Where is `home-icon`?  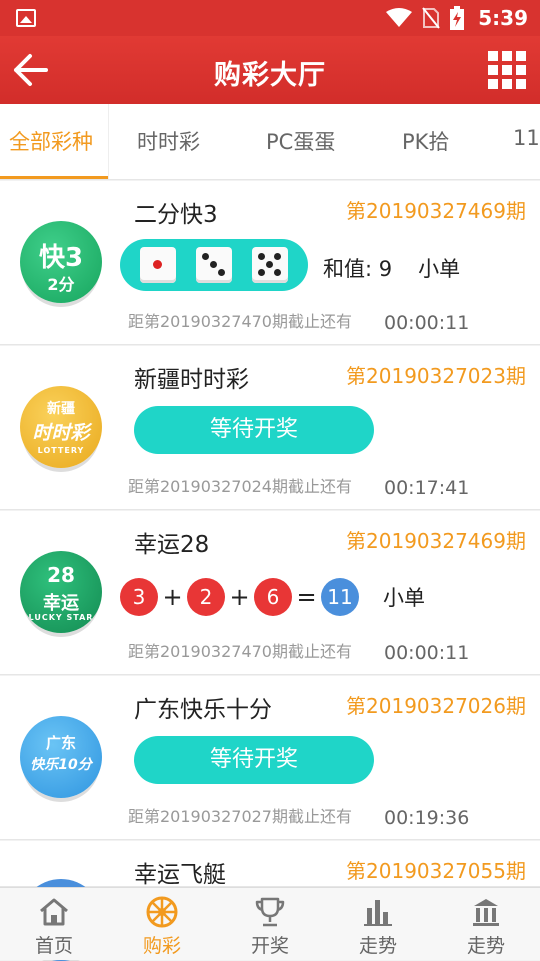 home-icon is located at coordinates (54, 912).